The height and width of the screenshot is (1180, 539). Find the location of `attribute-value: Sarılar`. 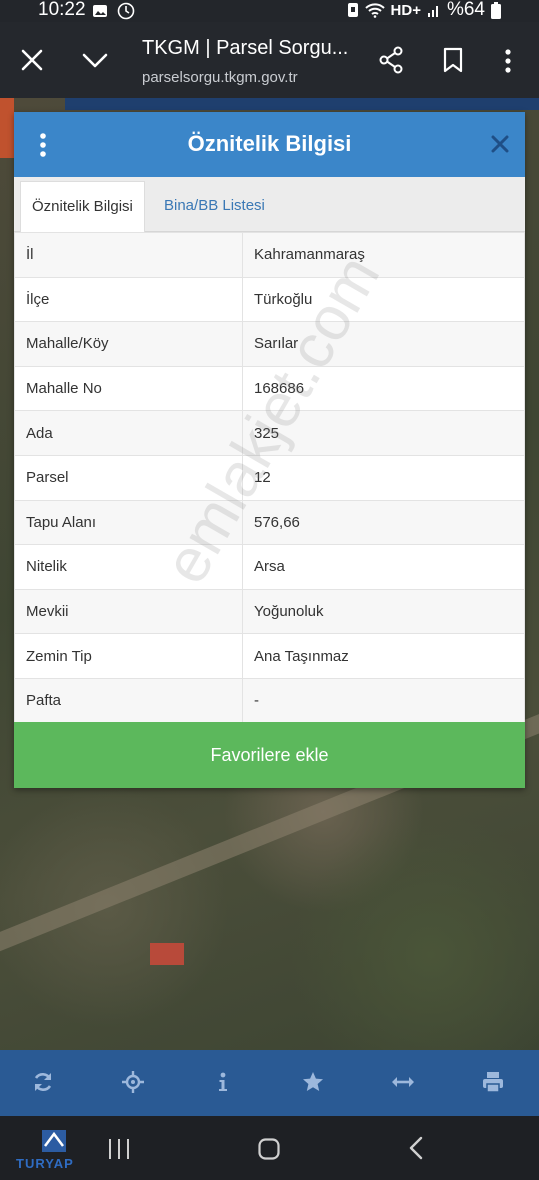

attribute-value: Sarılar is located at coordinates (383, 344).